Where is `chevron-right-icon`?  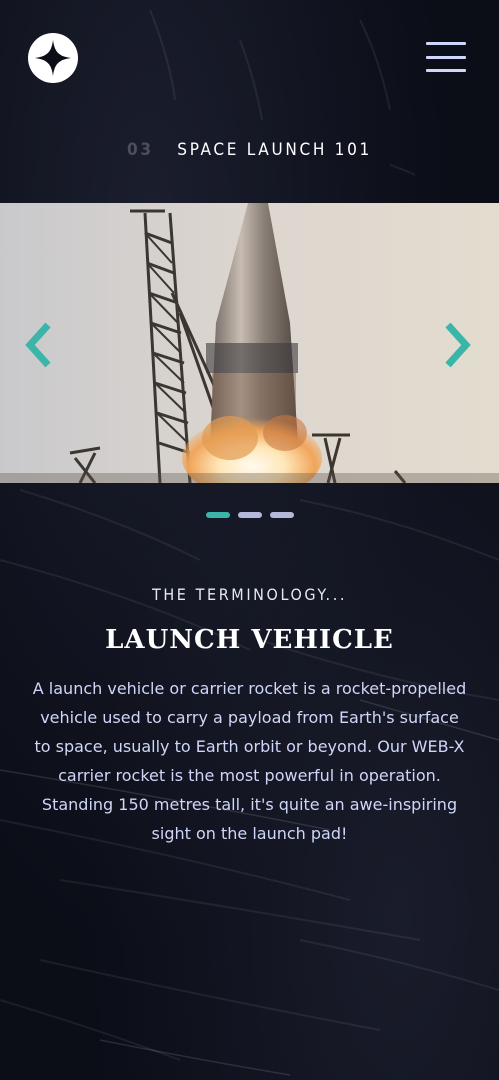 chevron-right-icon is located at coordinates (458, 345).